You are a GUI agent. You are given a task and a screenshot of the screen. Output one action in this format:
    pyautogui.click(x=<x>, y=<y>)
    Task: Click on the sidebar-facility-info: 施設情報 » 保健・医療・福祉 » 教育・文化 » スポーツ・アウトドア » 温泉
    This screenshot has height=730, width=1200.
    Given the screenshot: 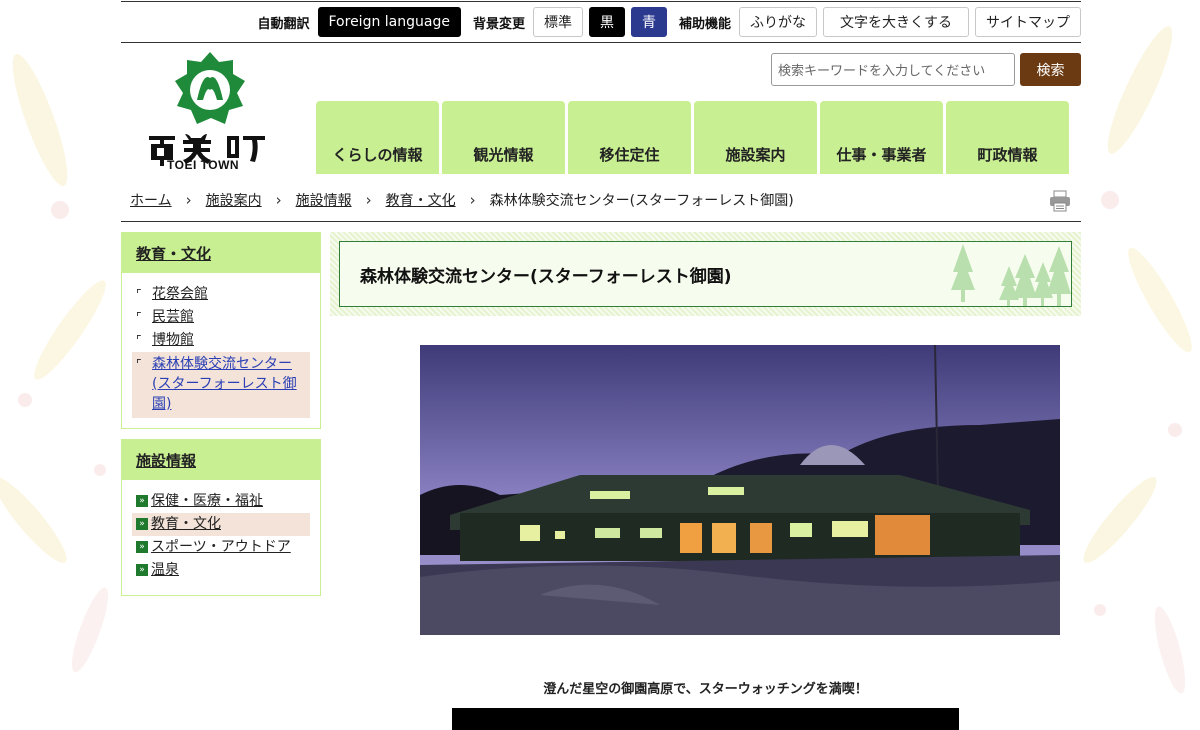 What is the action you would take?
    pyautogui.click(x=221, y=517)
    